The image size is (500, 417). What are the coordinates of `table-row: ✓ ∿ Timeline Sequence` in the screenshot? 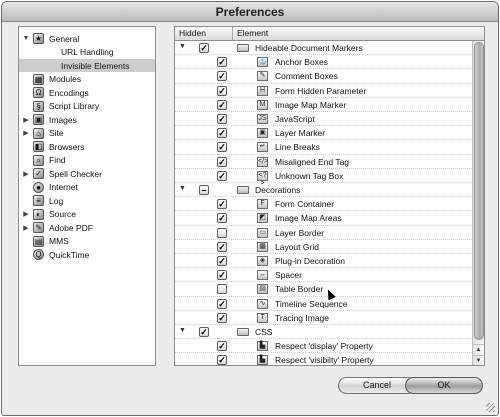 It's located at (323, 304).